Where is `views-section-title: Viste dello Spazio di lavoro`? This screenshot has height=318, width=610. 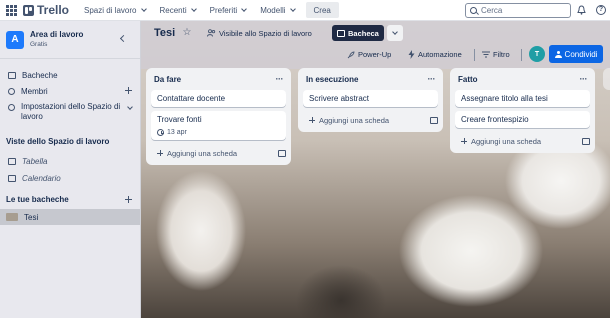
views-section-title: Viste dello Spazio di lavoro is located at coordinates (58, 141).